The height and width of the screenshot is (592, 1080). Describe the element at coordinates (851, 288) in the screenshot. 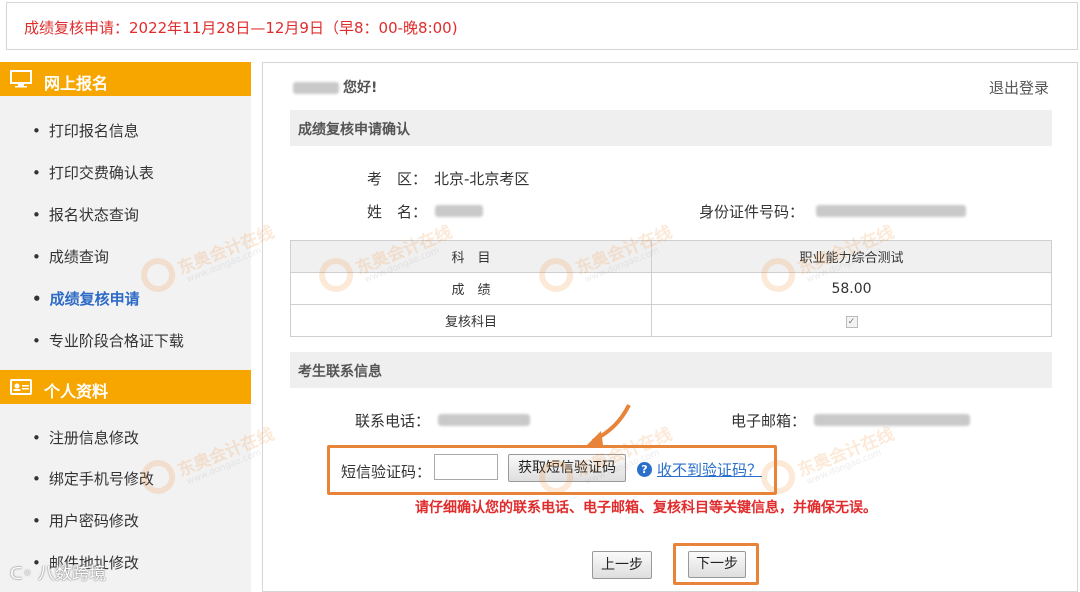

I see `table-cell-score-value: 58.00` at that location.